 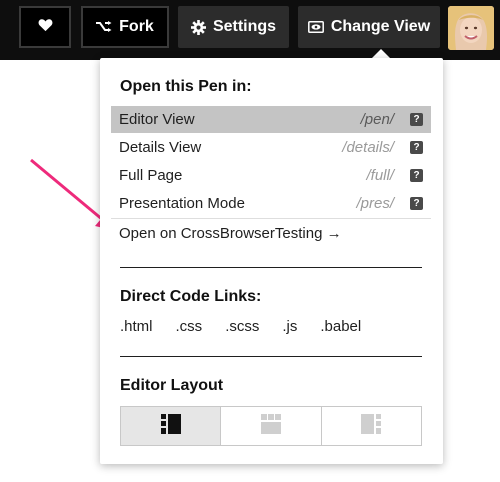 What do you see at coordinates (189, 326) in the screenshot?
I see `code-link-css: .css` at bounding box center [189, 326].